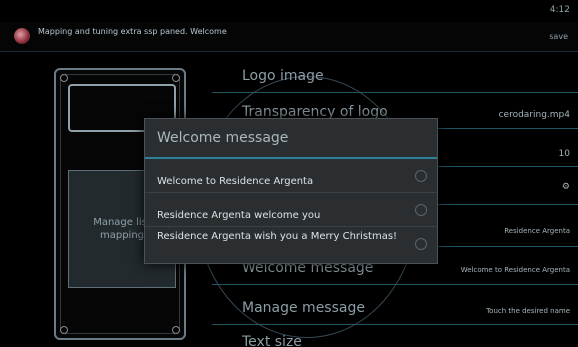 The height and width of the screenshot is (347, 578). Describe the element at coordinates (564, 154) in the screenshot. I see `pref-value-size: 10` at that location.